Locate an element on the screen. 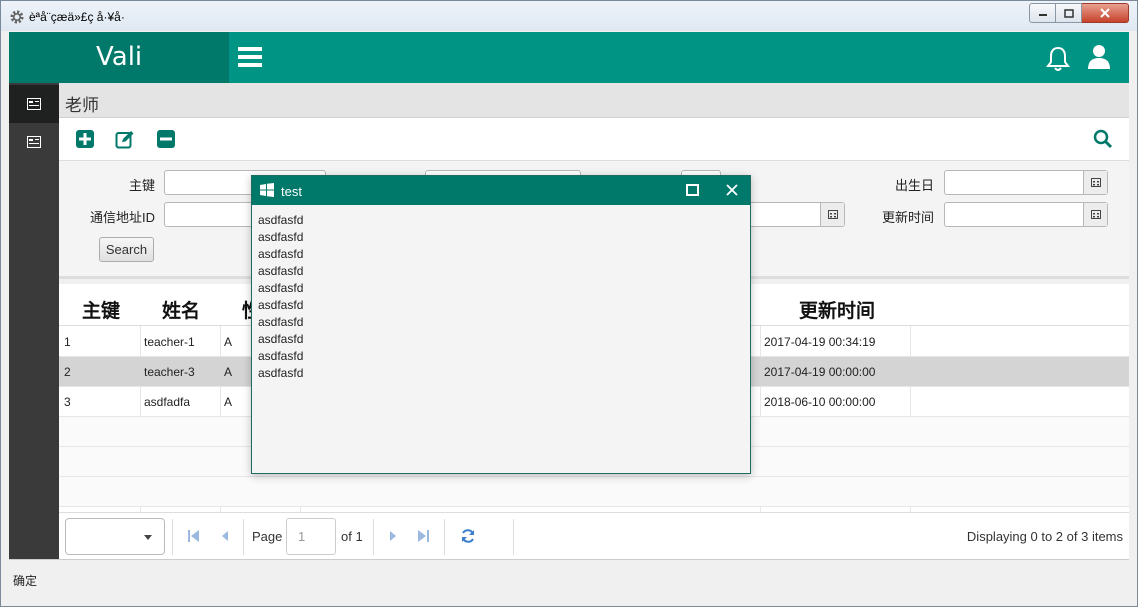  toolbar is located at coordinates (594, 139).